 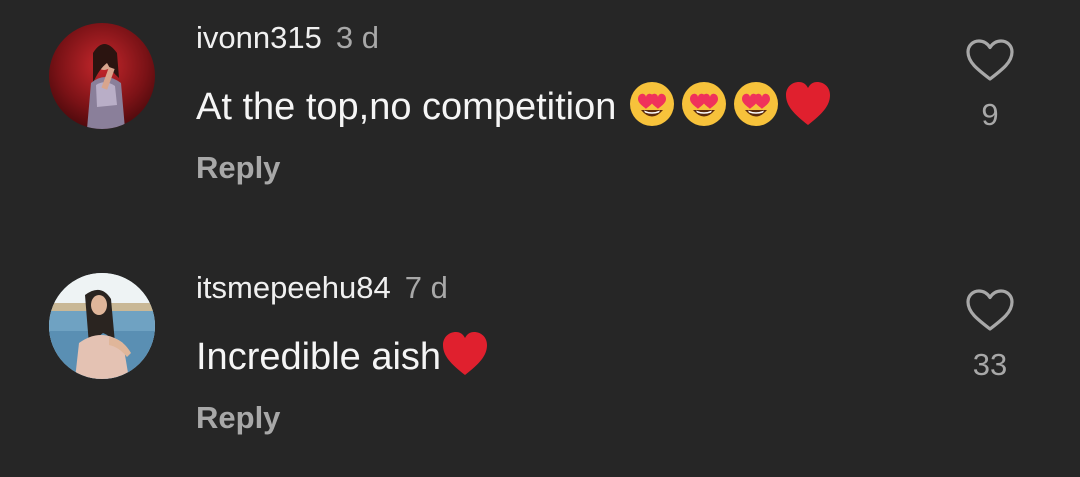 What do you see at coordinates (293, 287) in the screenshot?
I see `username: itsmepeehu84` at bounding box center [293, 287].